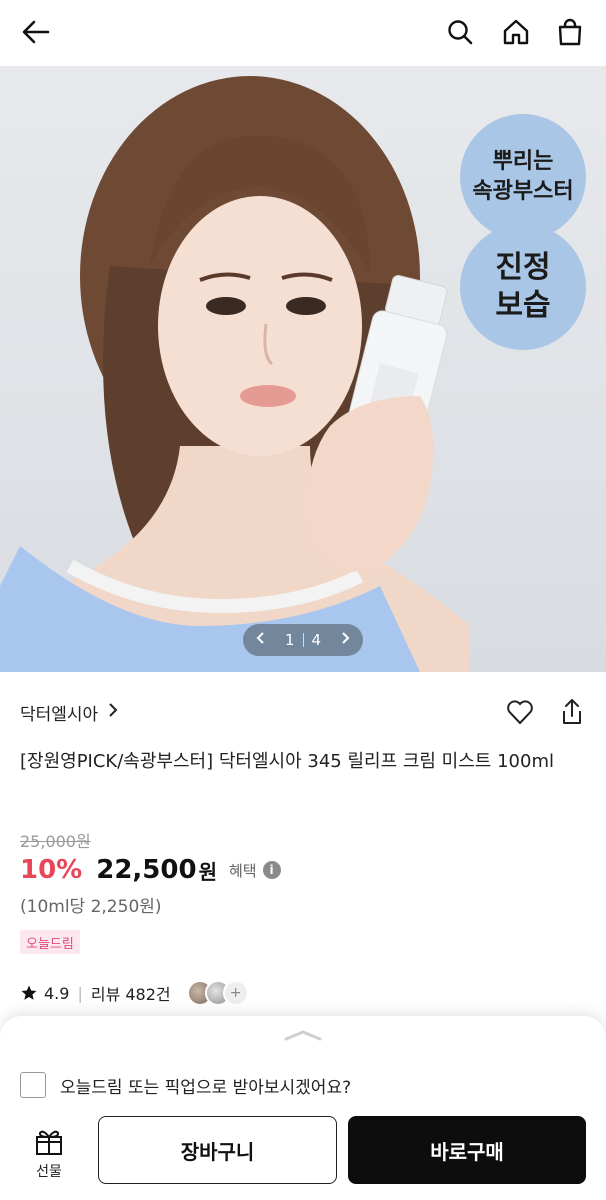 This screenshot has width=606, height=1200. Describe the element at coordinates (29, 992) in the screenshot. I see `star-icon` at that location.